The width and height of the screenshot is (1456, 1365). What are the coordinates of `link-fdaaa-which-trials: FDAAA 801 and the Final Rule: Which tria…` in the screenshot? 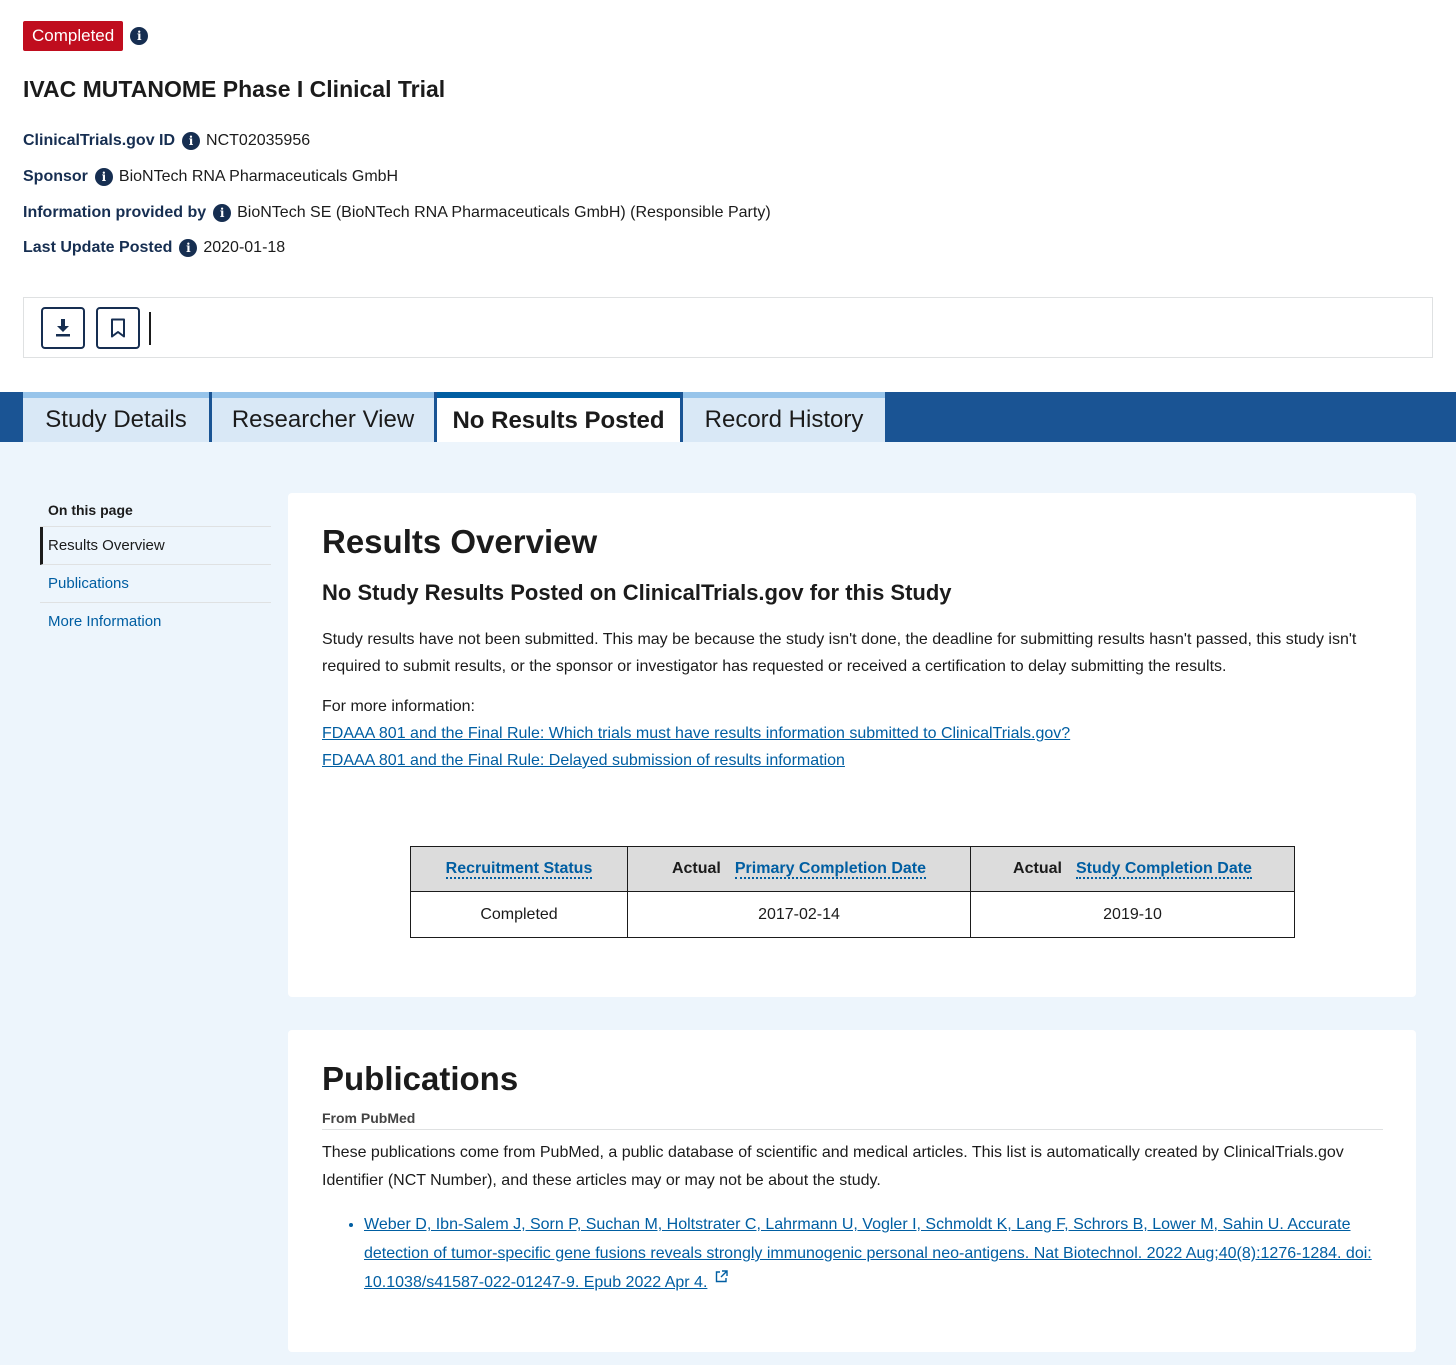 It's located at (696, 733).